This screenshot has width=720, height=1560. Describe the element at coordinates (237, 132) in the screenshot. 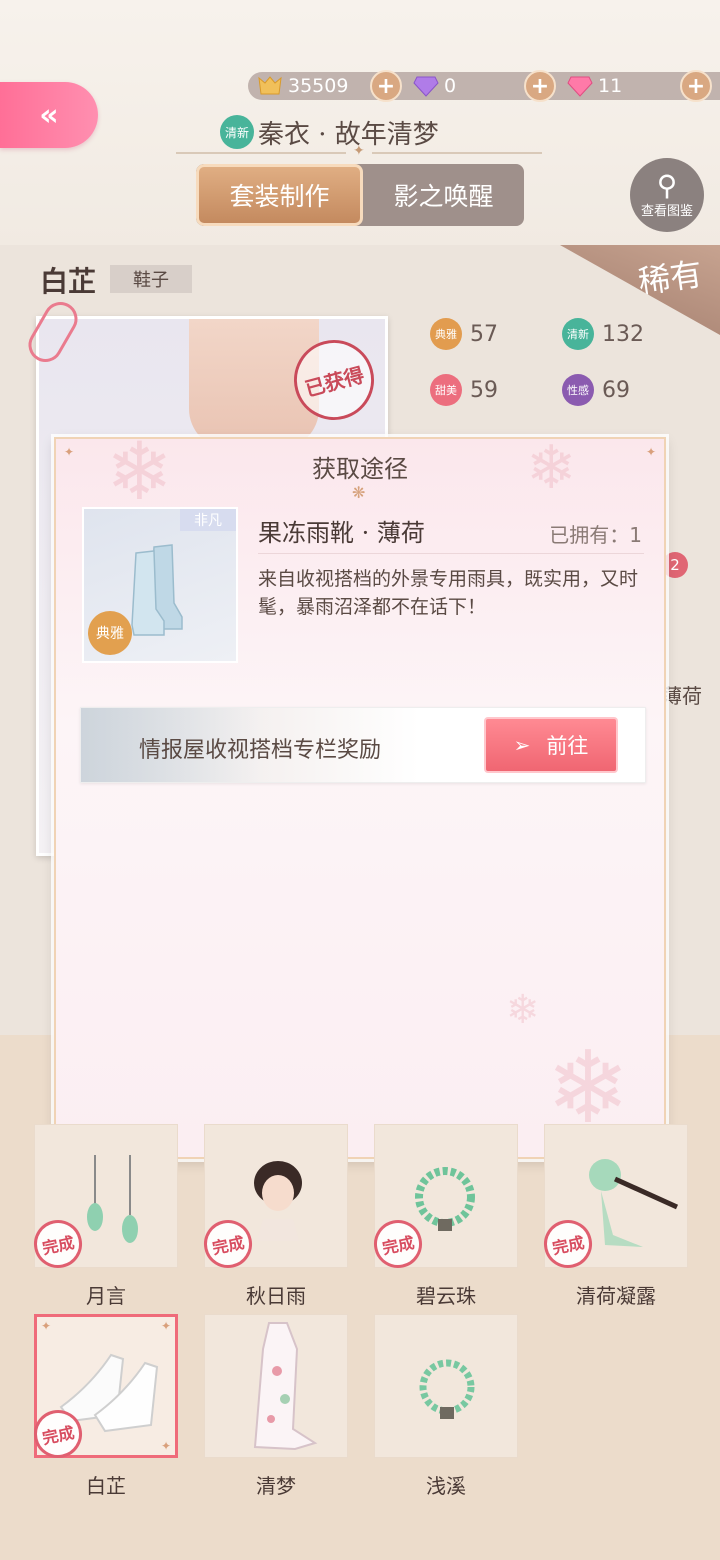

I see `style-tag: 清新` at that location.